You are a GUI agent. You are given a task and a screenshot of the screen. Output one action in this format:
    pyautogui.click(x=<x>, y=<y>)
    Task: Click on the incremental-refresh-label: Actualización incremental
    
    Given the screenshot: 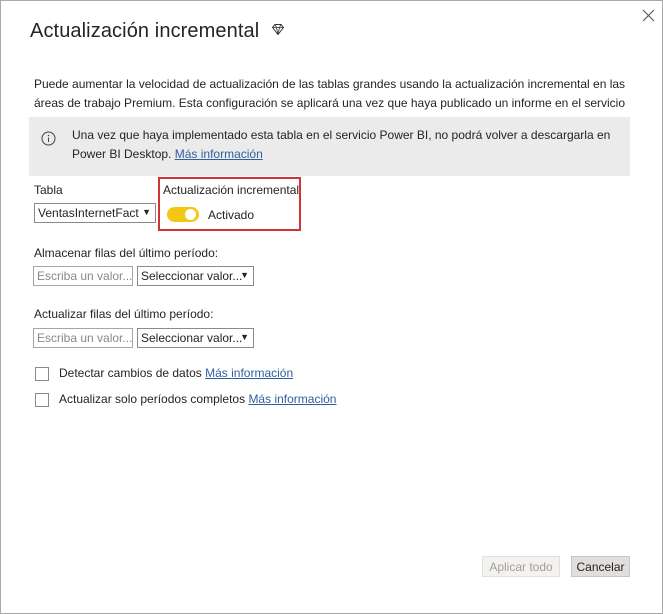 What is the action you would take?
    pyautogui.click(x=231, y=190)
    